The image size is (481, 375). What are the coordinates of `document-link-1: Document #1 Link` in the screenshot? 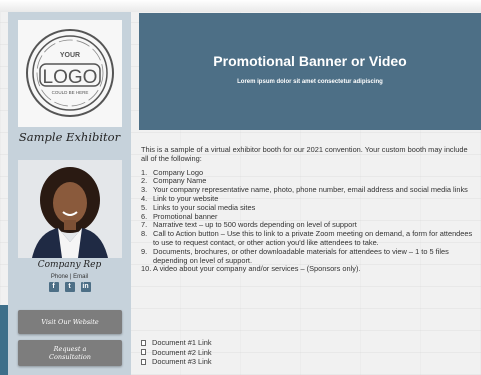 It's located at (241, 343).